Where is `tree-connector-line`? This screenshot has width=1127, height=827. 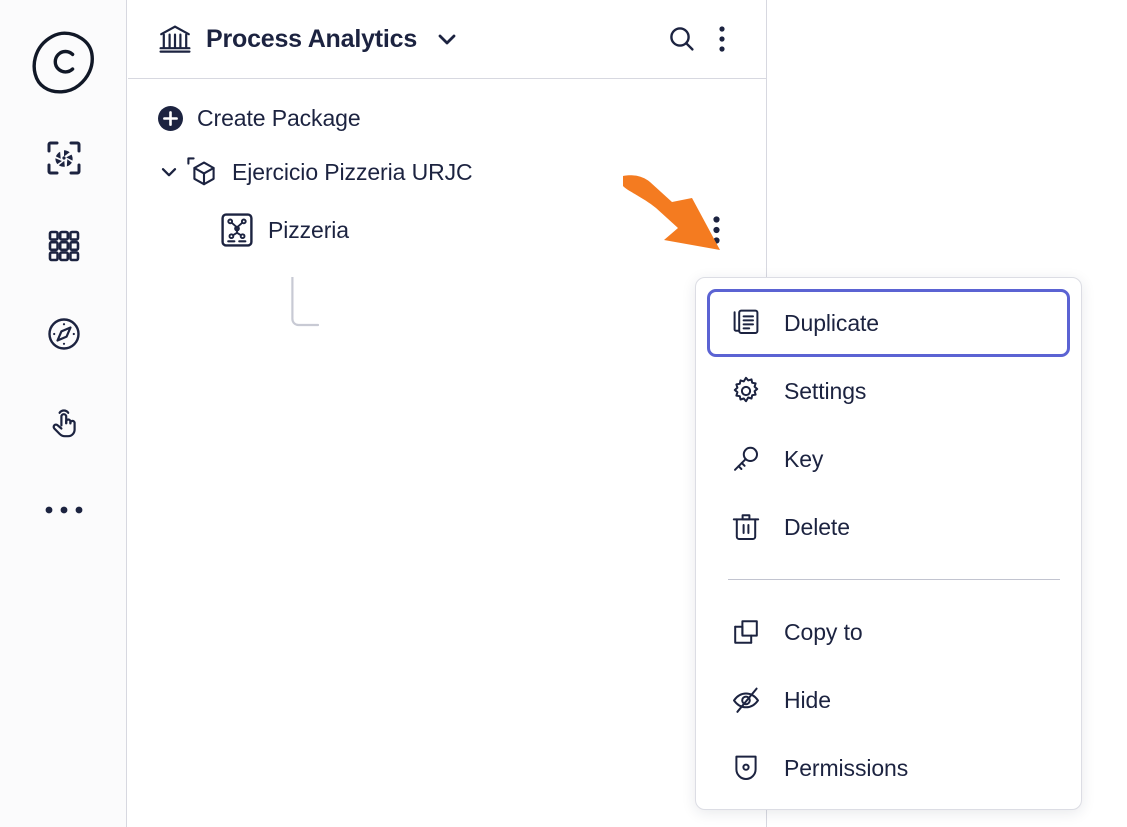 tree-connector-line is located at coordinates (305, 302).